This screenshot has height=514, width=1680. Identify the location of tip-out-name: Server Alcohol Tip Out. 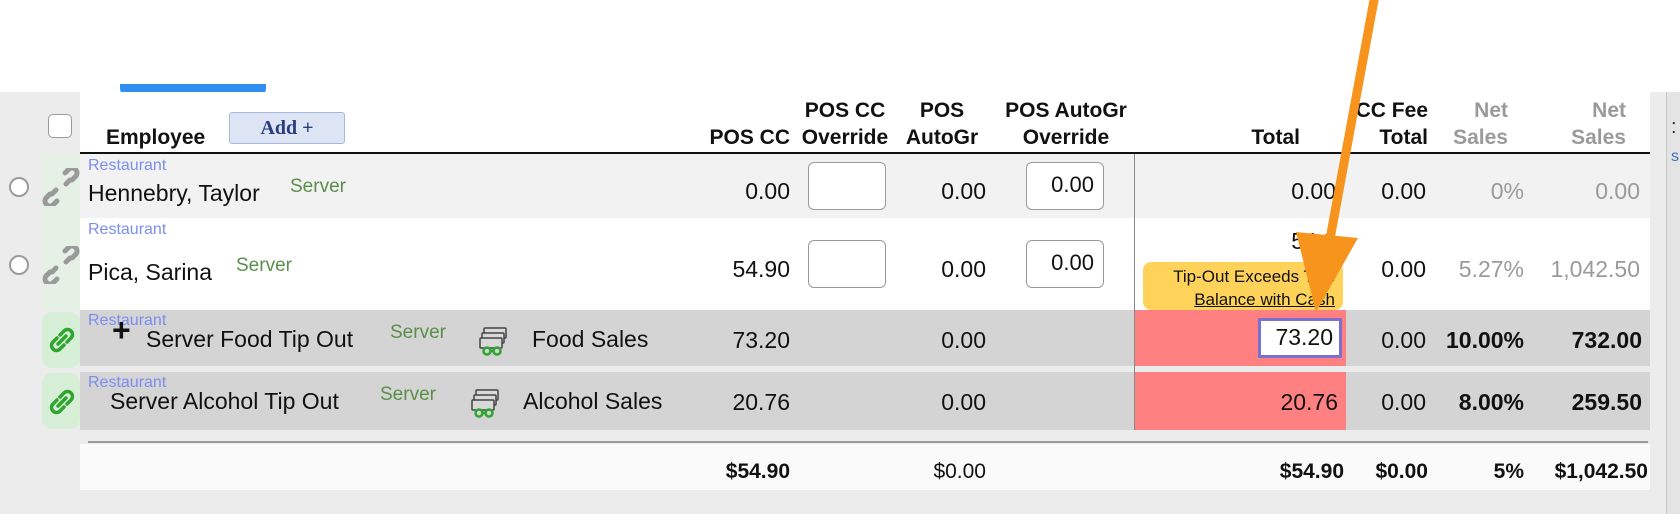
(224, 401).